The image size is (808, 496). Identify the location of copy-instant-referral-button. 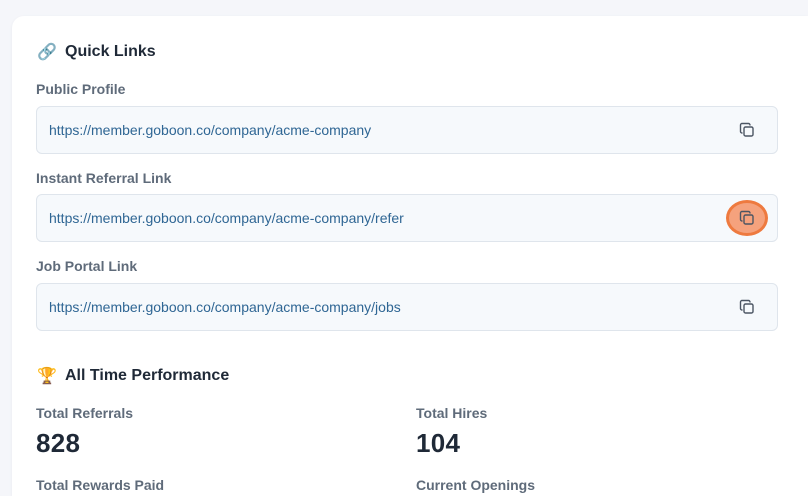
(747, 218).